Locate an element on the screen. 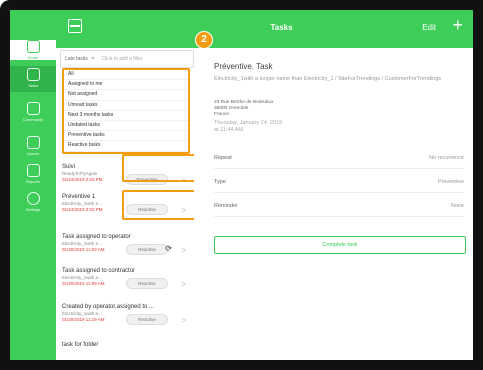 The image size is (483, 370). add-task-button: + is located at coordinates (457, 25).